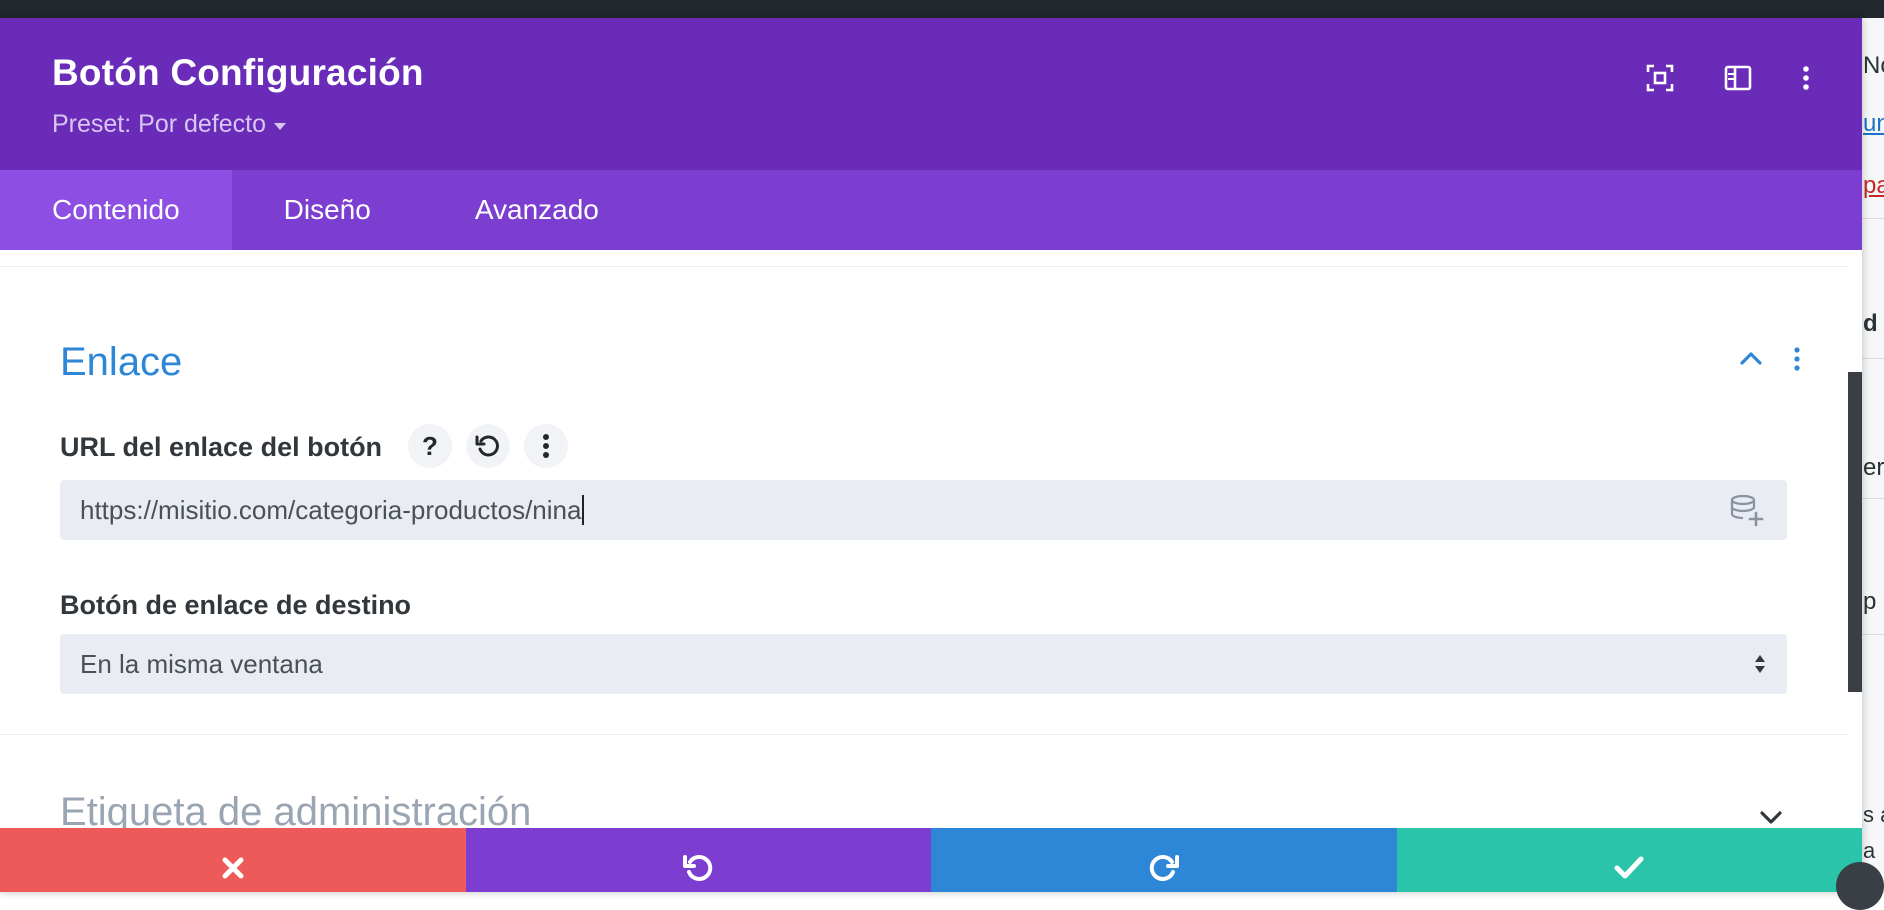 The width and height of the screenshot is (1884, 910). What do you see at coordinates (1860, 886) in the screenshot?
I see `resize-handle-icon` at bounding box center [1860, 886].